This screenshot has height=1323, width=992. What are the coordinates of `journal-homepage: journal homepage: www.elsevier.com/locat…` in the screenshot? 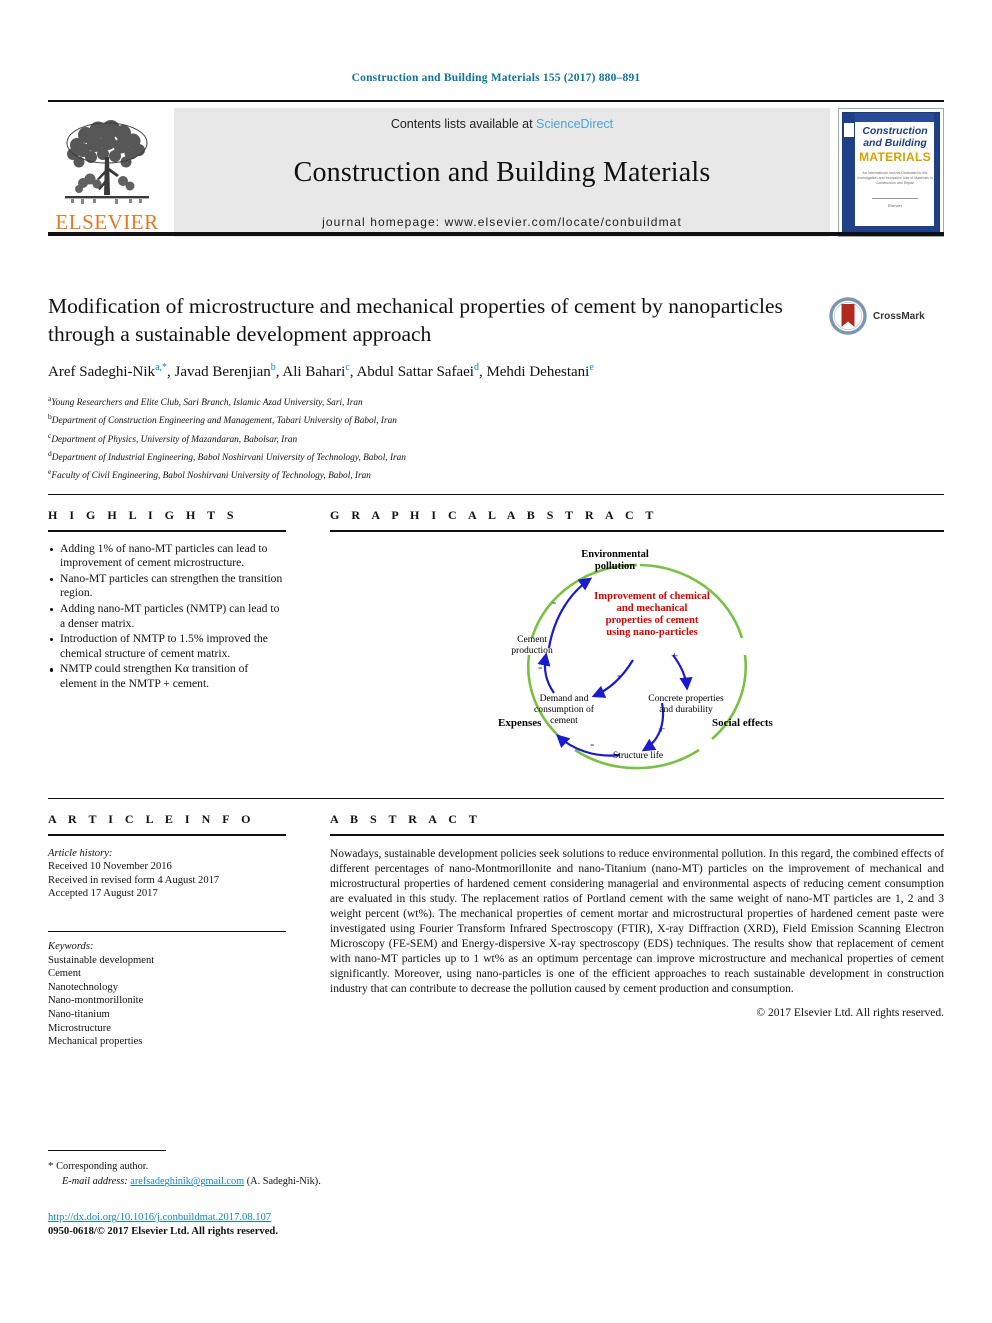 It's located at (502, 222).